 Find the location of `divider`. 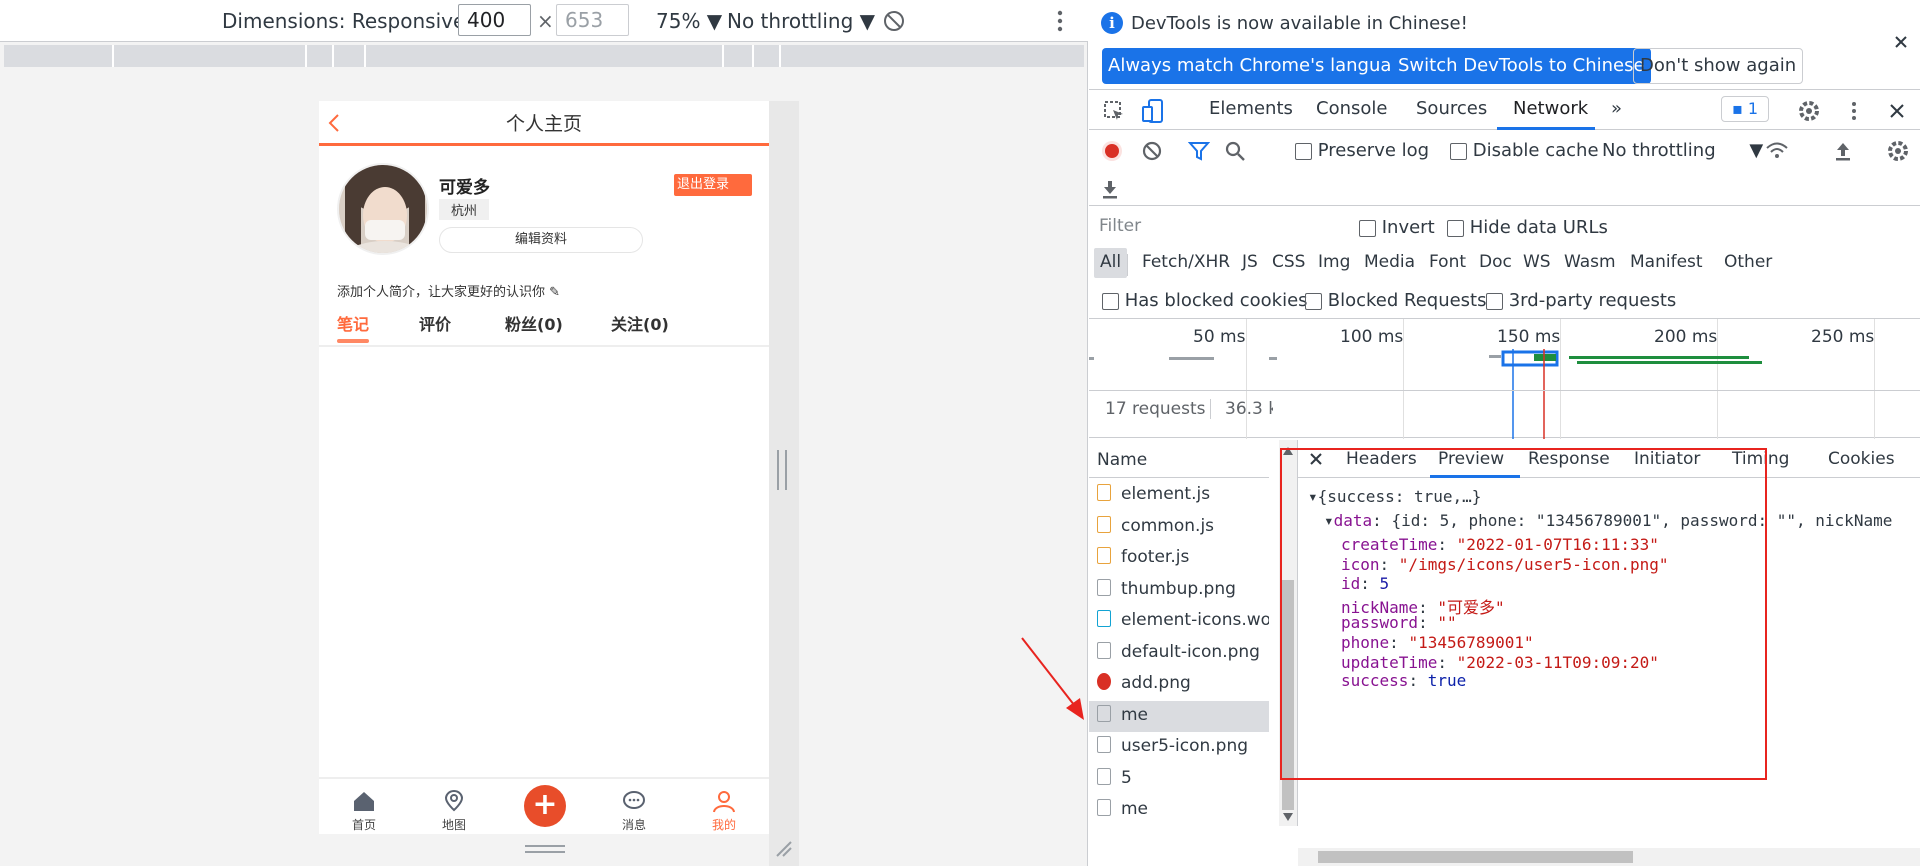

divider is located at coordinates (544, 346).